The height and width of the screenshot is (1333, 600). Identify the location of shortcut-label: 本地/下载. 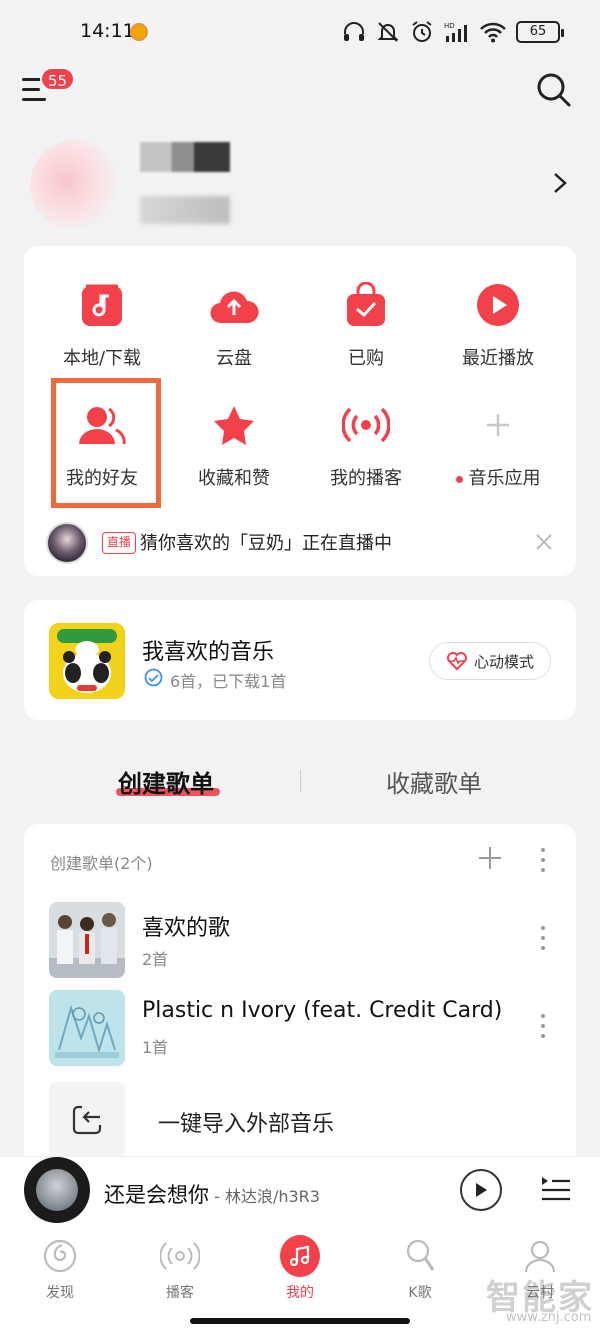
(102, 358).